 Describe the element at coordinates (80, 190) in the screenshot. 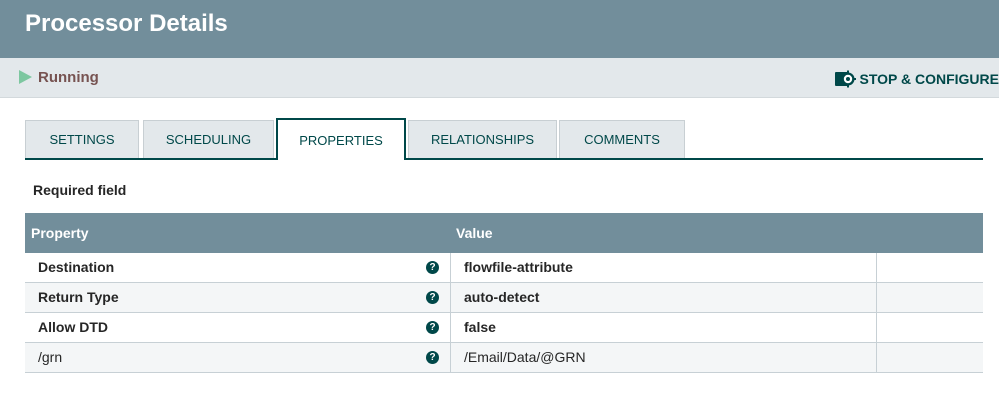

I see `required-field-label: Required field` at that location.